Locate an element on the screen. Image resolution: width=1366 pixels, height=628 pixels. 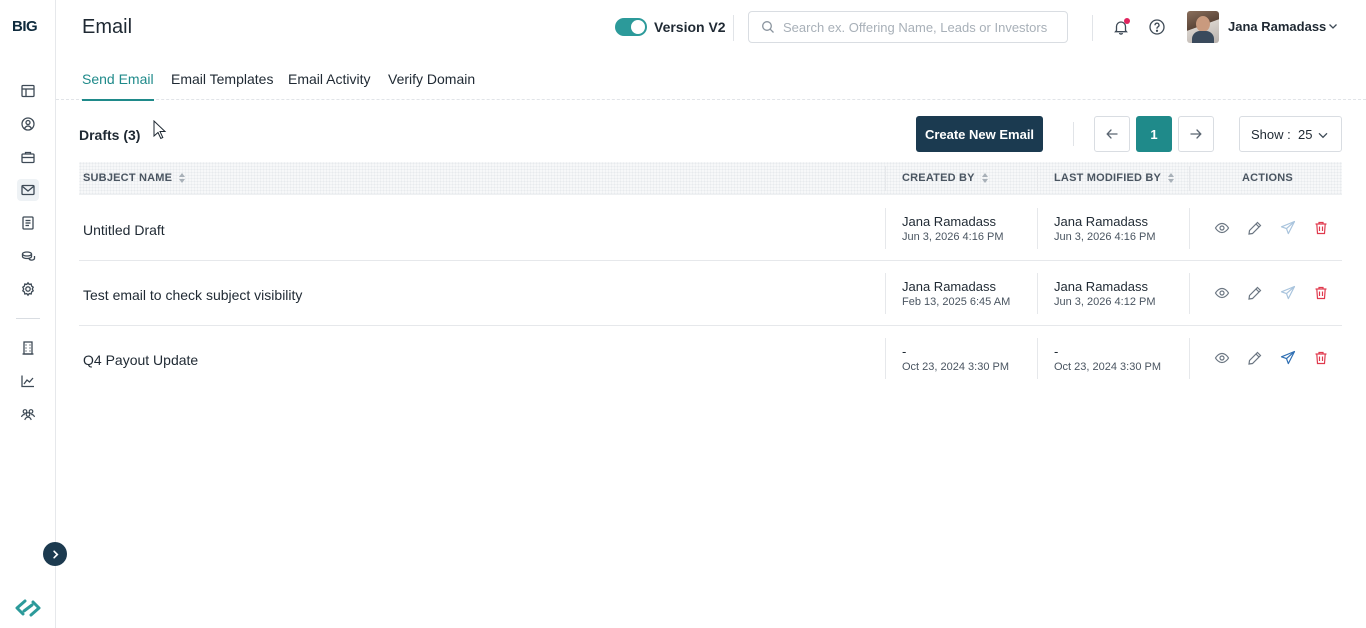
help-icon is located at coordinates (1157, 27).